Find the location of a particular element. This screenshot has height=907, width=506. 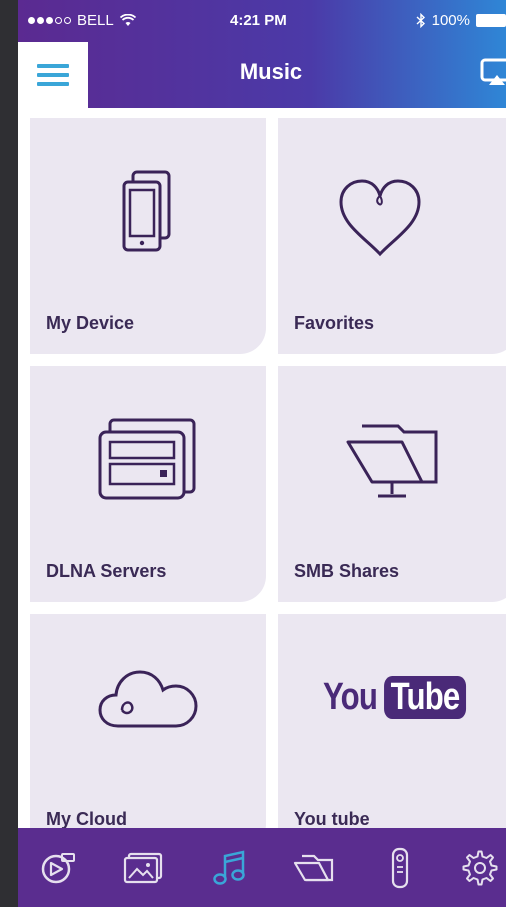

tile-favorites: Favorites is located at coordinates (392, 236).